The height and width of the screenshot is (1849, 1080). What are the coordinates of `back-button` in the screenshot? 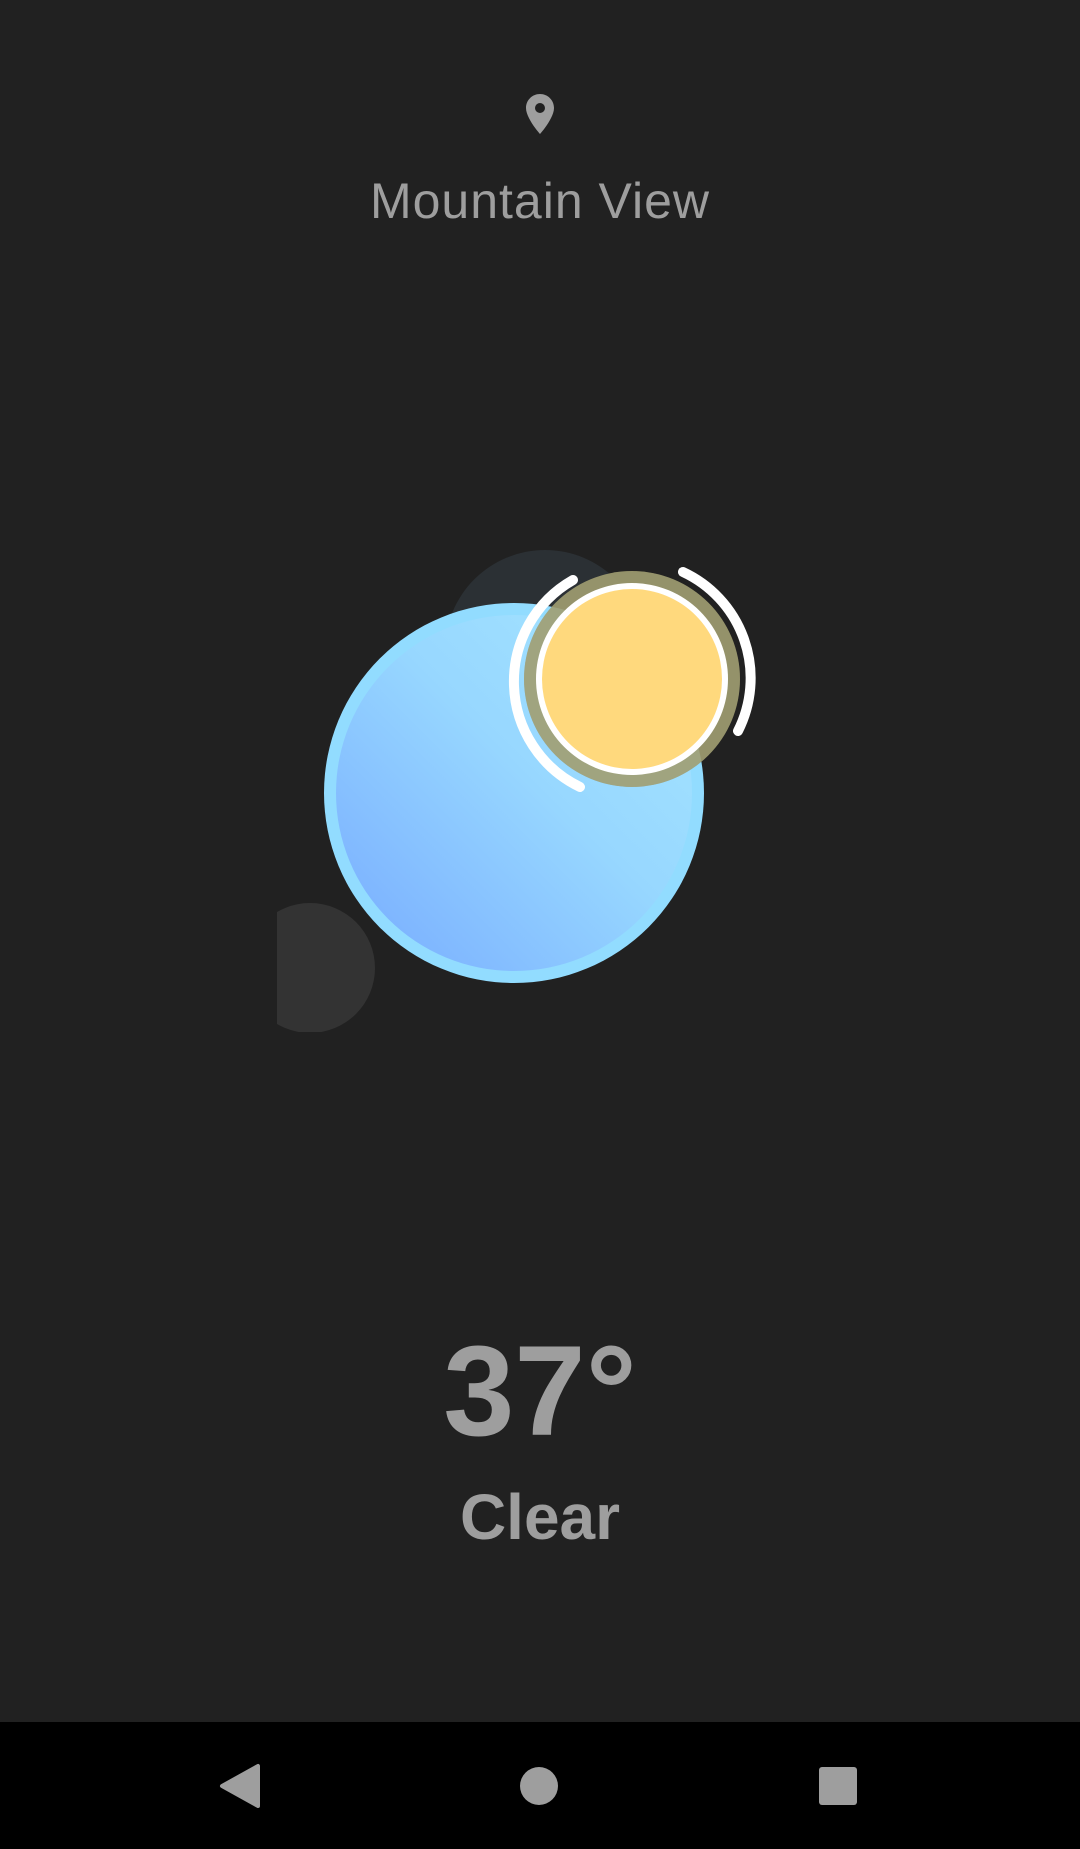 It's located at (240, 1786).